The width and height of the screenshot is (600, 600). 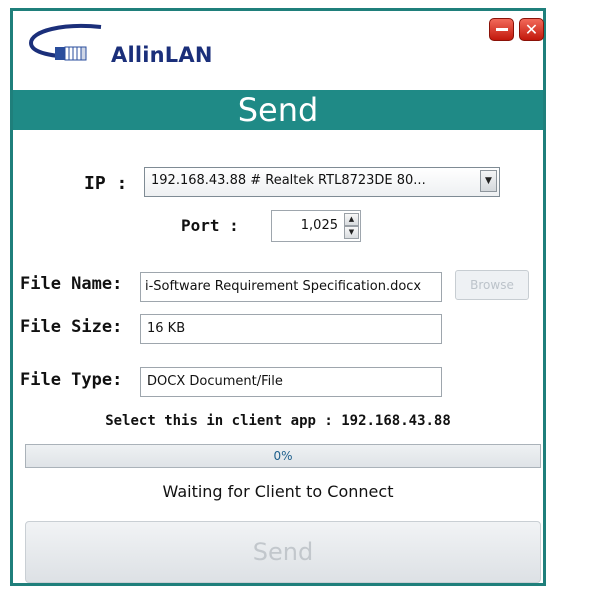 I want to click on file-size-field: 16 KB, so click(x=291, y=329).